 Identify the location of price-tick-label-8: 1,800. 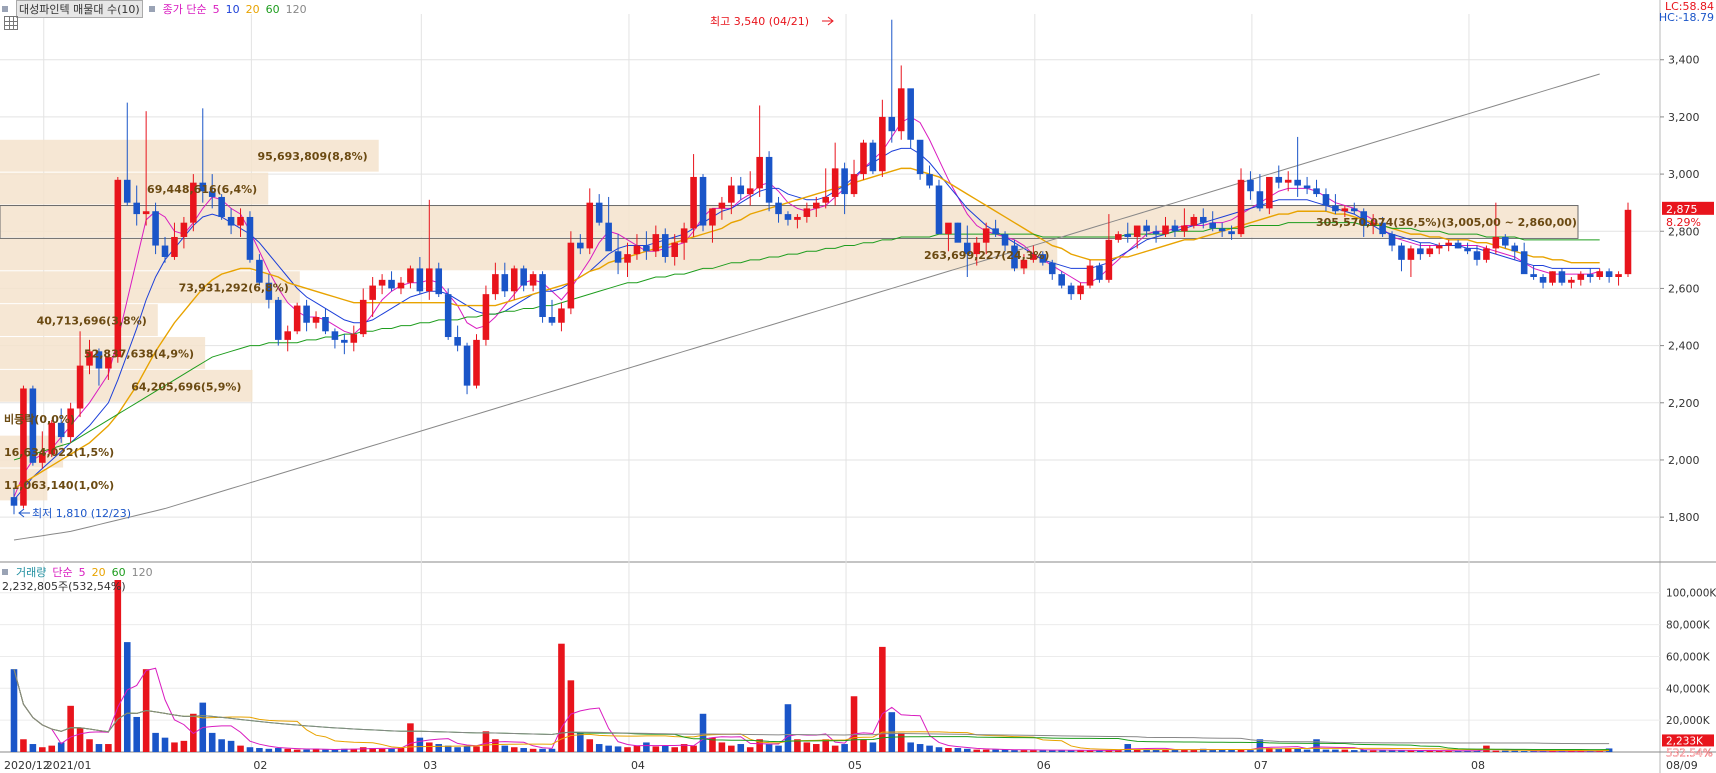
(1684, 517).